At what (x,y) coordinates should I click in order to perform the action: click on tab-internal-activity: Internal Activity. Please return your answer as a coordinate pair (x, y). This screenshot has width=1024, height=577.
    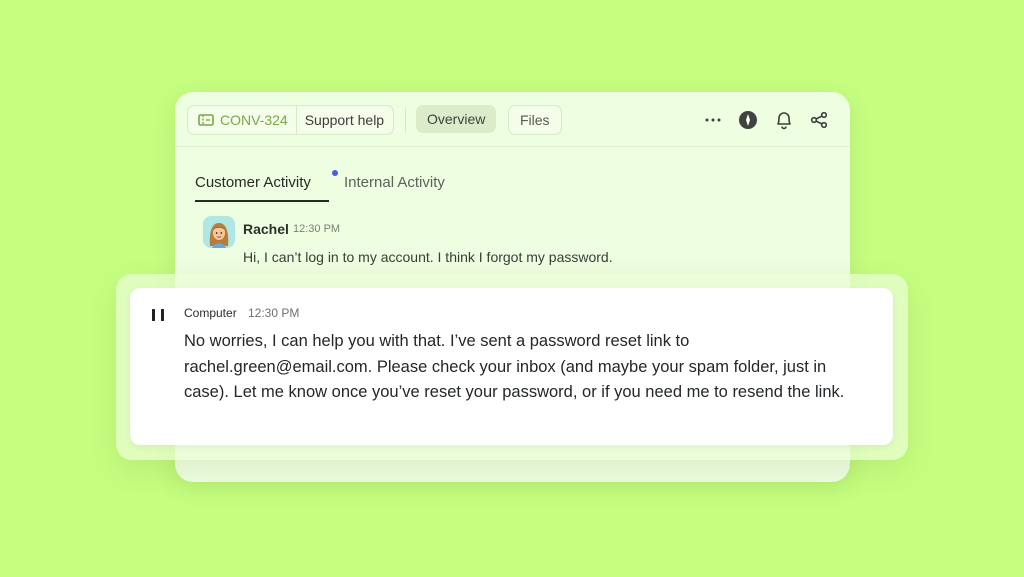
    Looking at the image, I should click on (394, 182).